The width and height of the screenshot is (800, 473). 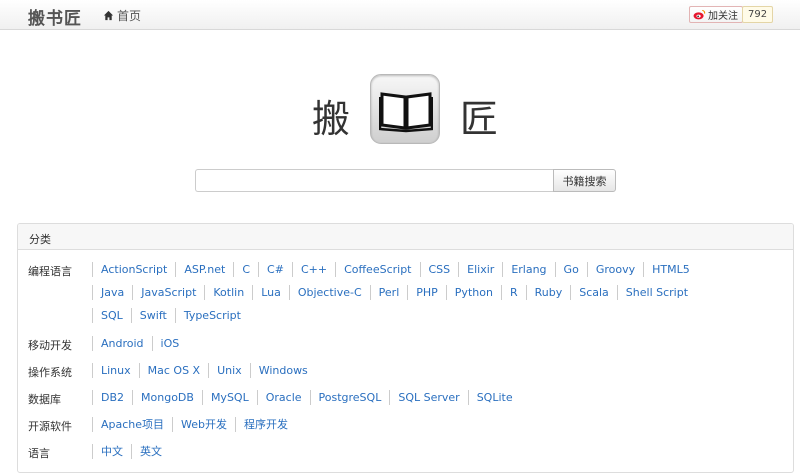 What do you see at coordinates (111, 451) in the screenshot?
I see `category-link: 中文` at bounding box center [111, 451].